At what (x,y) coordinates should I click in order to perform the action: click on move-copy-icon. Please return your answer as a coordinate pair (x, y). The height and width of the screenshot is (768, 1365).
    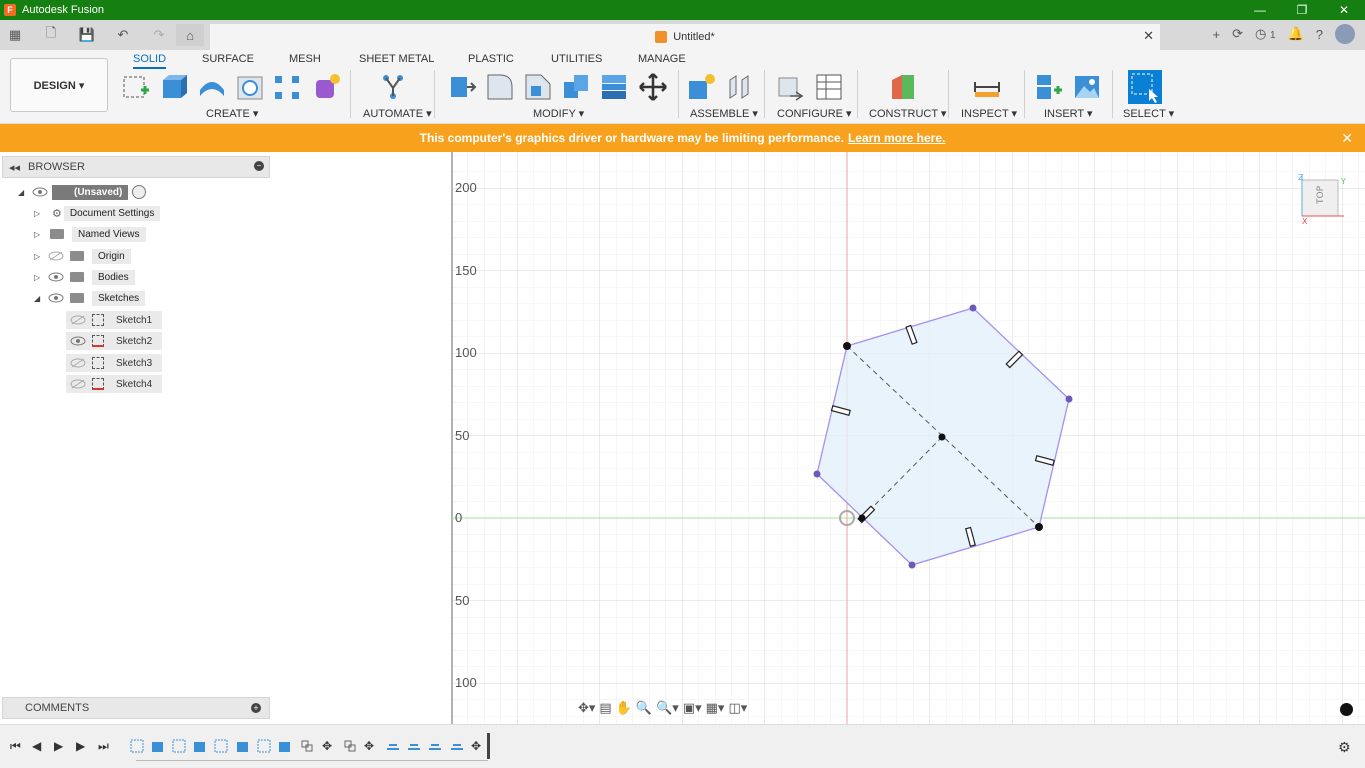
    Looking at the image, I should click on (653, 87).